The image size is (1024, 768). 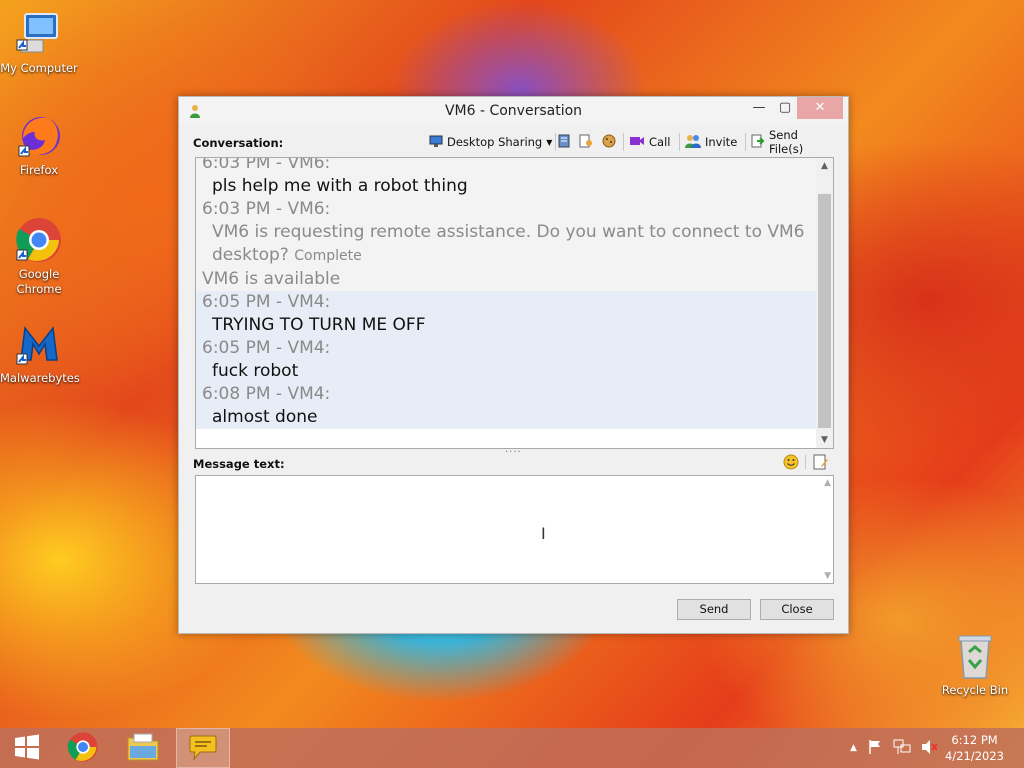 I want to click on notes-button, so click(x=586, y=142).